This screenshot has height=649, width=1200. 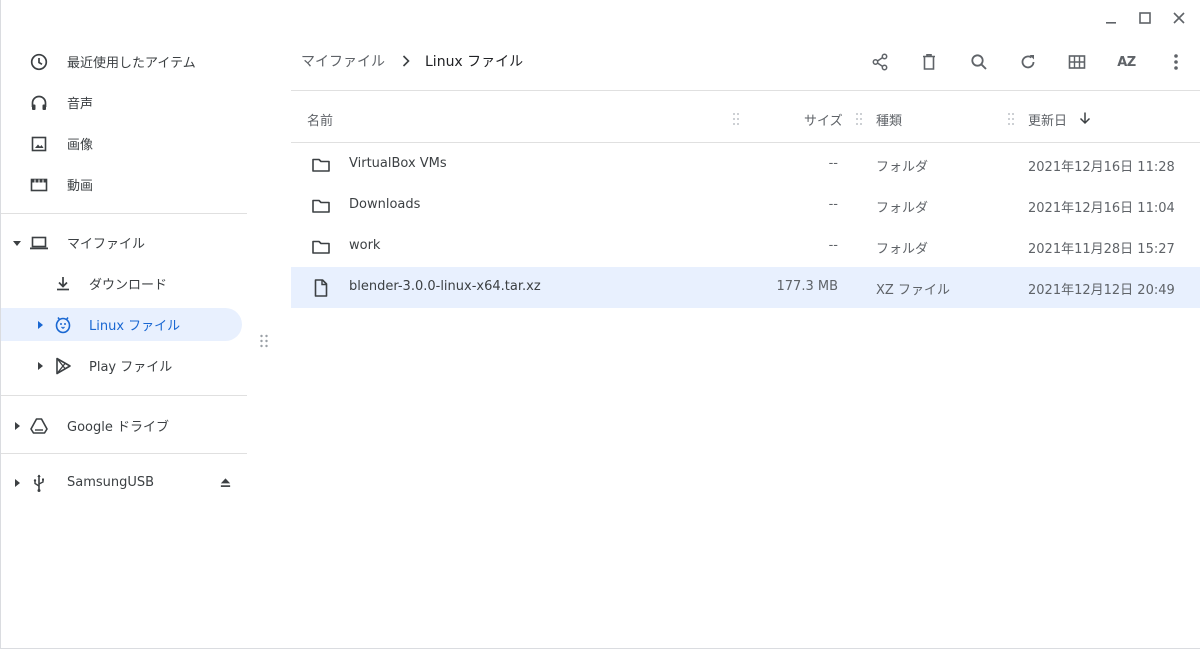 I want to click on usb-icon, so click(x=39, y=483).